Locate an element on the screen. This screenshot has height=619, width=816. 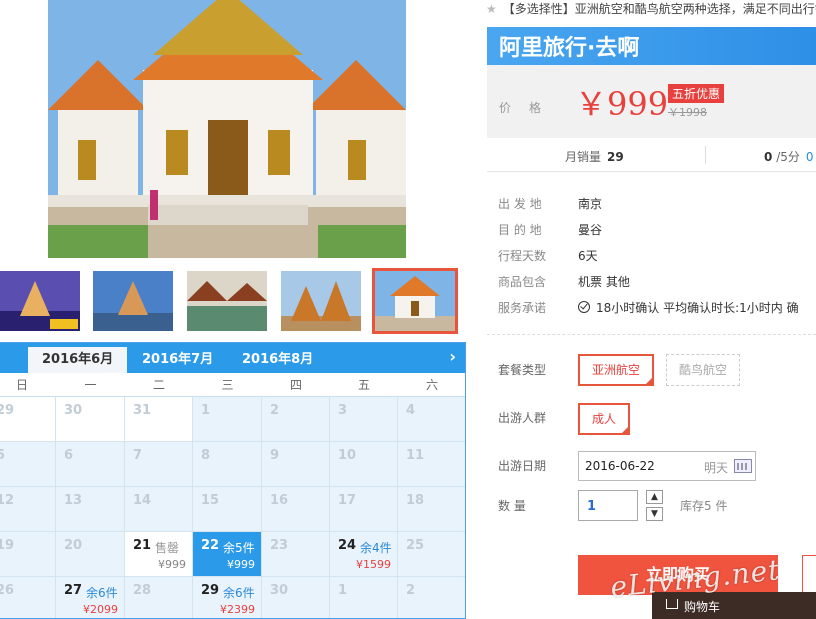
info-key: 目 的 地 is located at coordinates (520, 230).